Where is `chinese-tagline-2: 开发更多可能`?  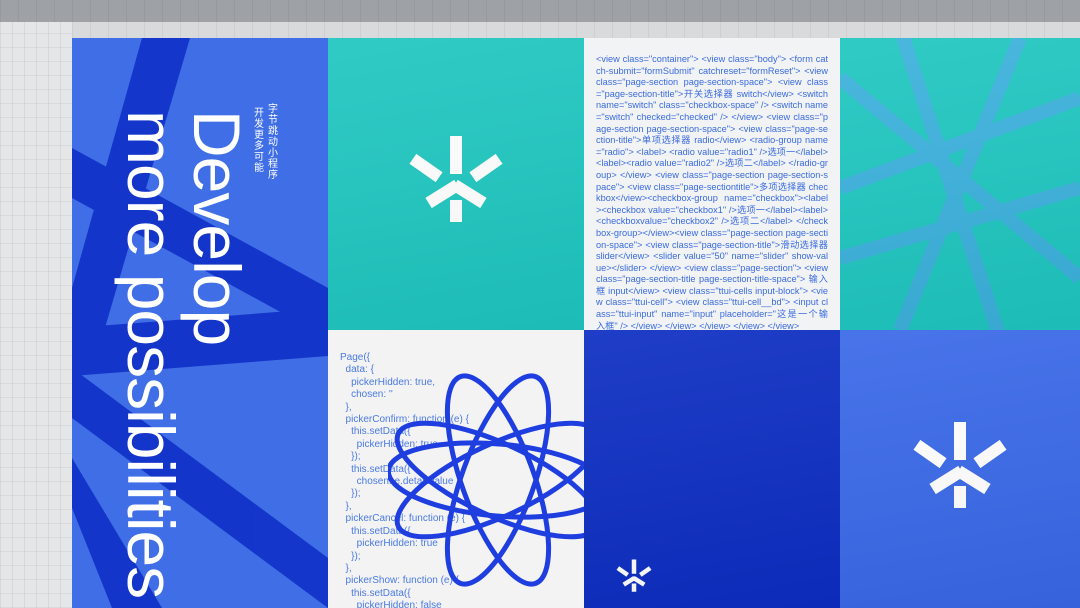
chinese-tagline-2: 开发更多可能 is located at coordinates (259, 141).